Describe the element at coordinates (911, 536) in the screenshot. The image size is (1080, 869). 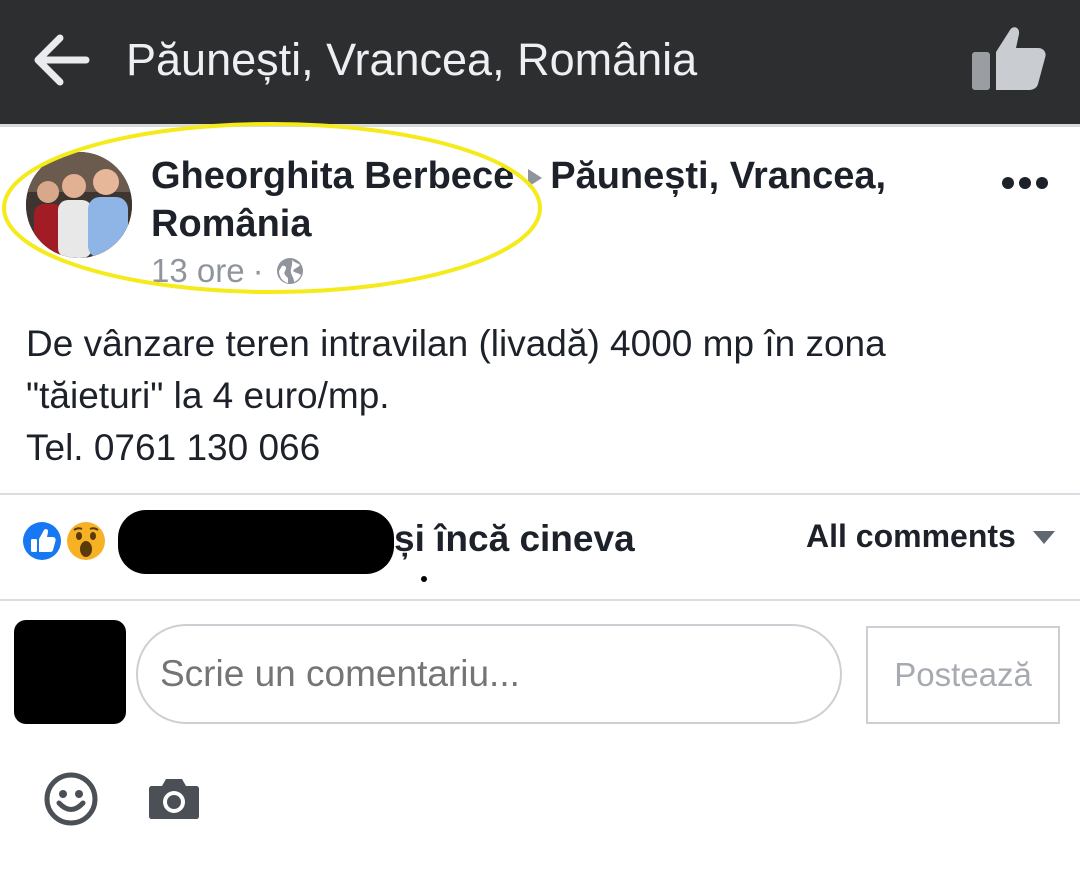
I see `comments-filter-label: All comments` at that location.